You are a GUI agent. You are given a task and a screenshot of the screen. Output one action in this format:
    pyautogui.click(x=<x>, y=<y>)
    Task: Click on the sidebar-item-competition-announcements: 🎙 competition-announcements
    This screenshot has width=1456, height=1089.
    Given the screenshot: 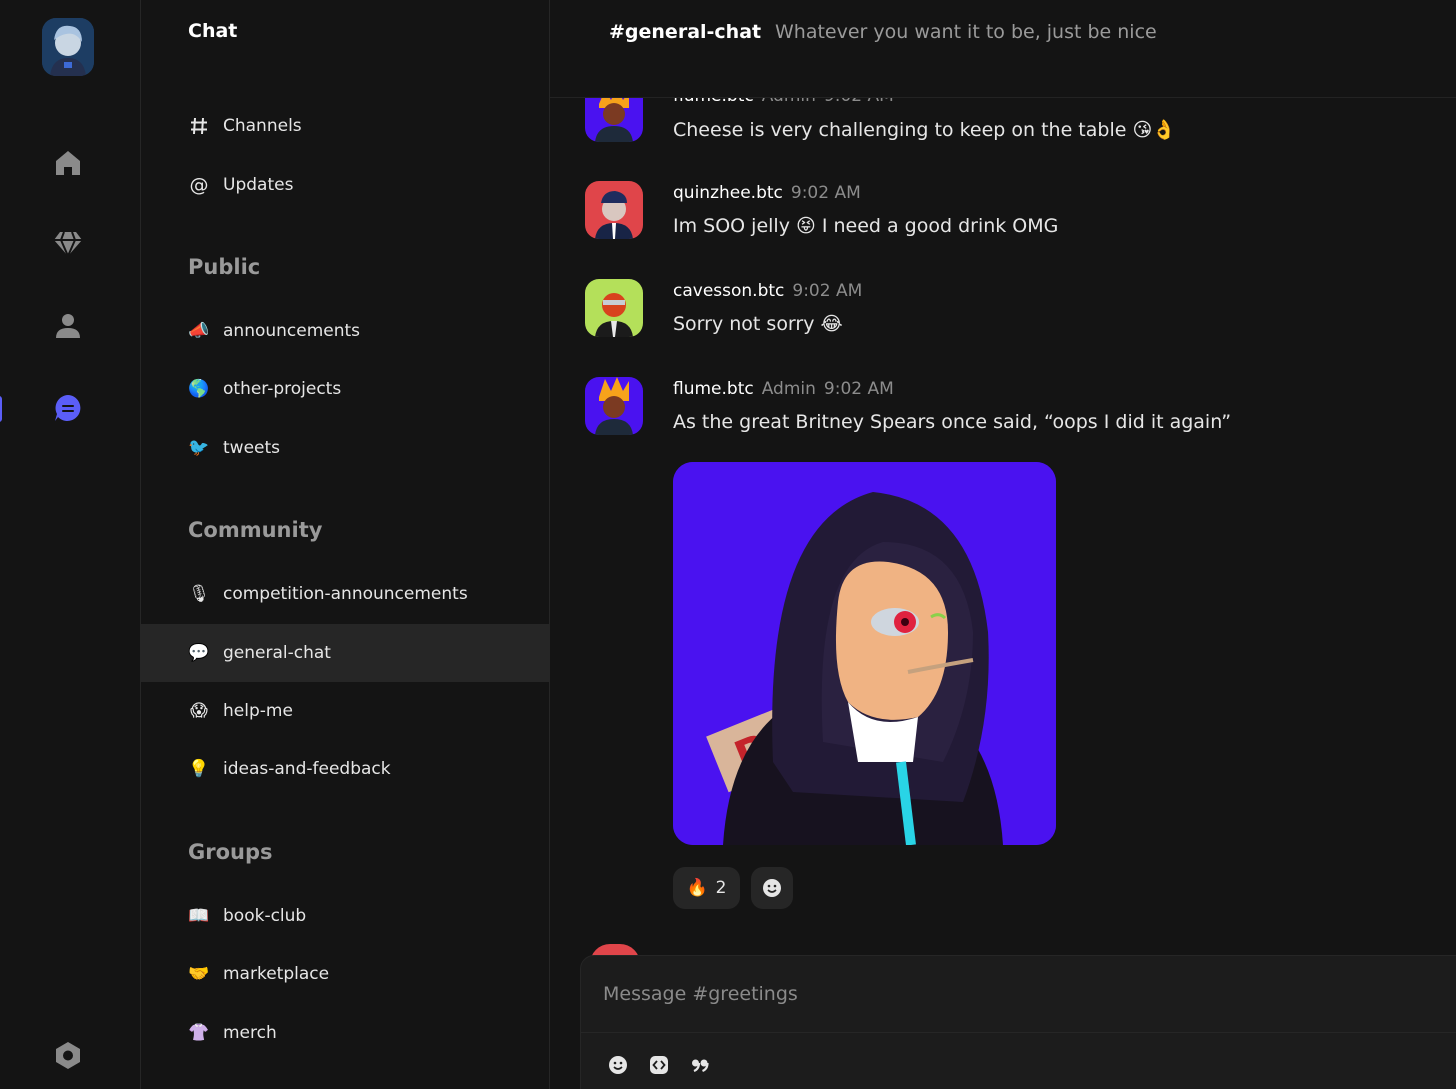 What is the action you would take?
    pyautogui.click(x=345, y=594)
    